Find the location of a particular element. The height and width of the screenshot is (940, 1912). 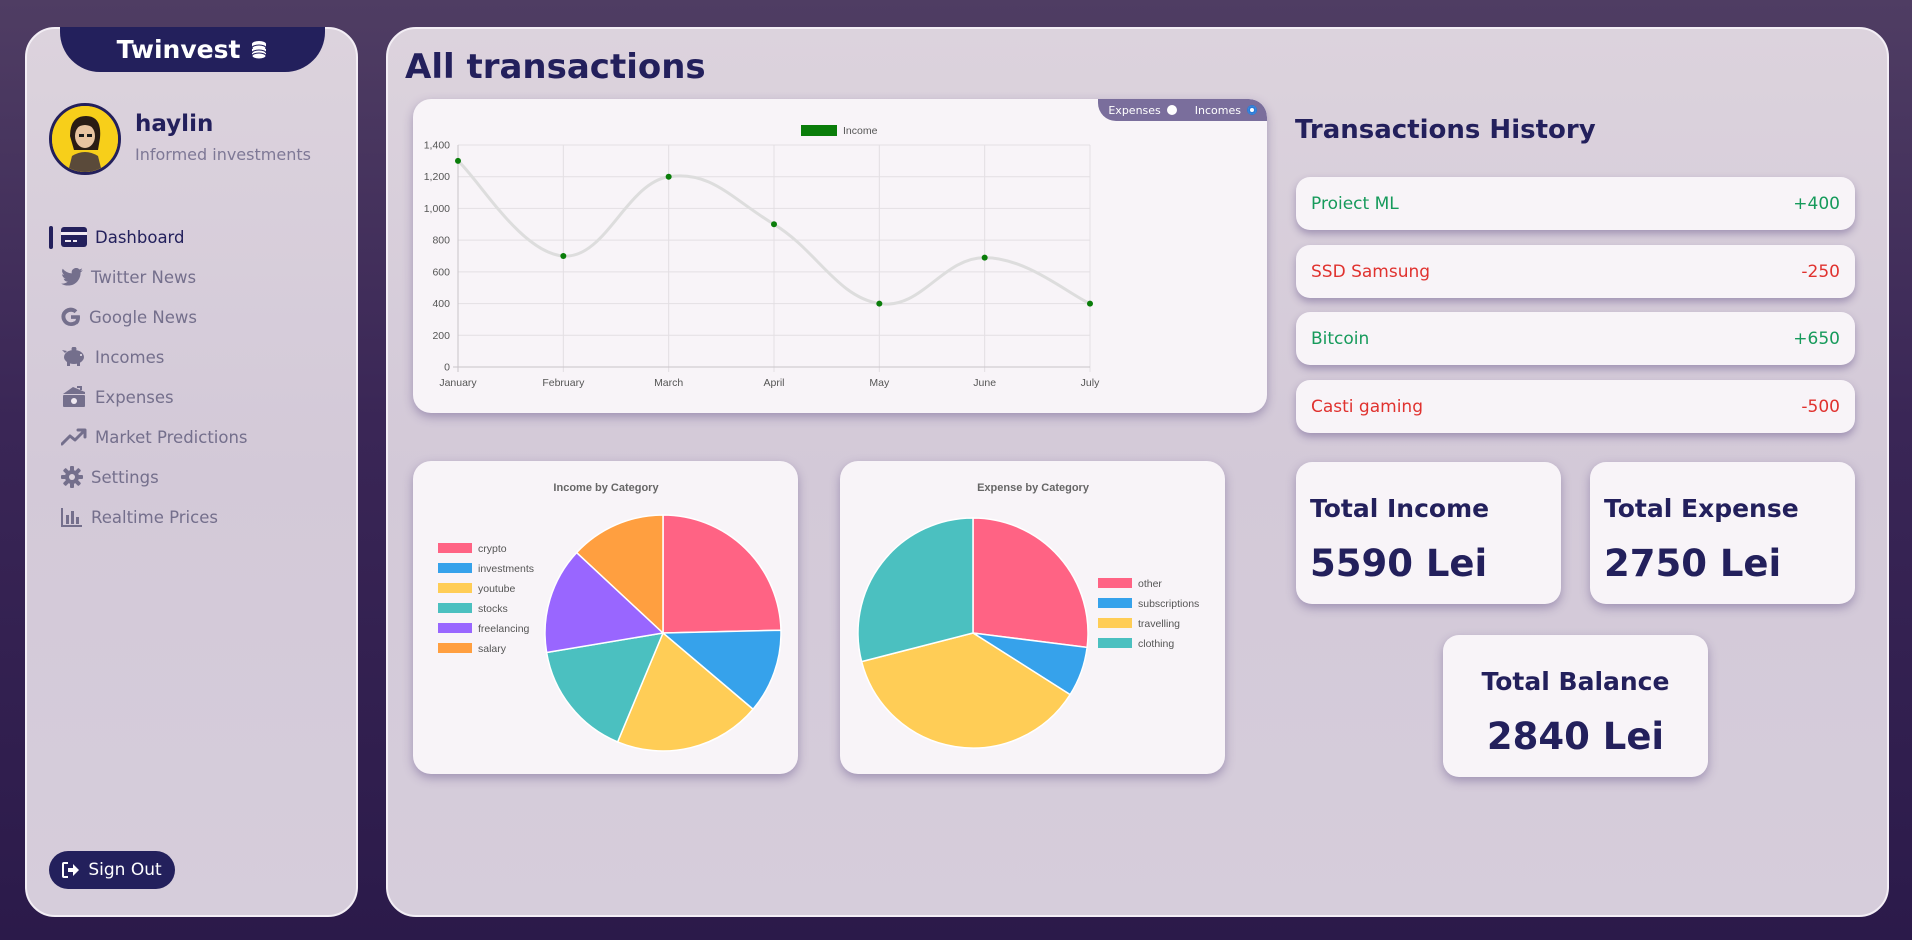

total-expense-card: Total Expense 2750 Lei is located at coordinates (1722, 533).